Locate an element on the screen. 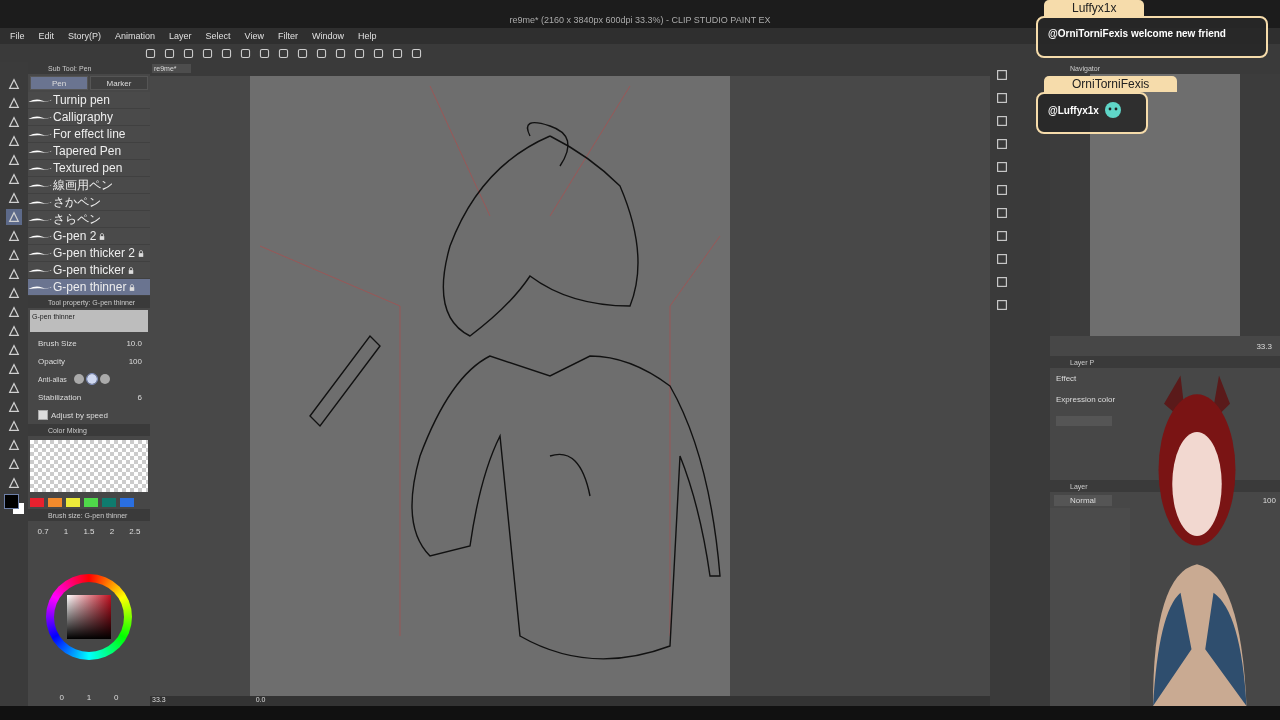  brush-item: Textured pen is located at coordinates (89, 168).